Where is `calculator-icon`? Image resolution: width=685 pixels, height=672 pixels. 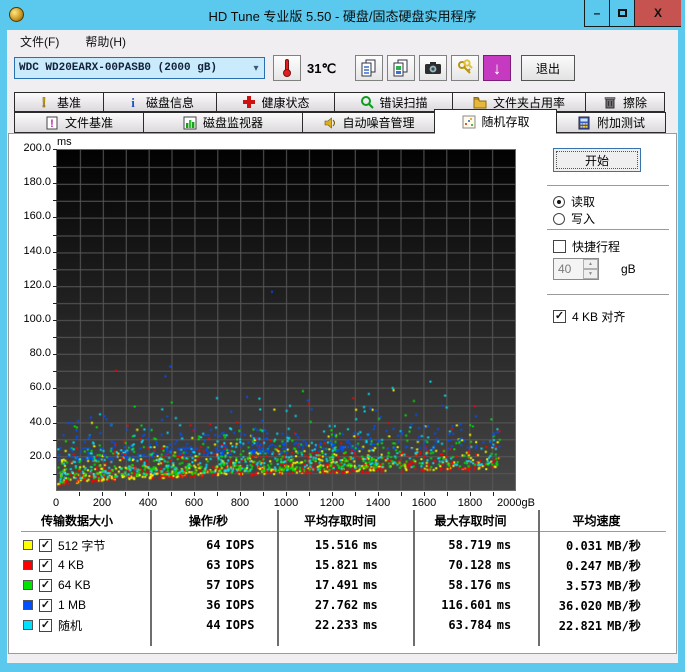
calculator-icon is located at coordinates (584, 122).